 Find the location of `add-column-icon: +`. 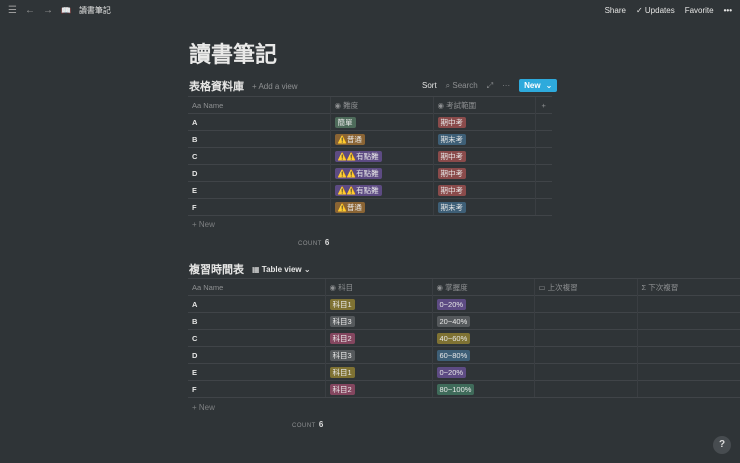

add-column-icon: + is located at coordinates (543, 105).